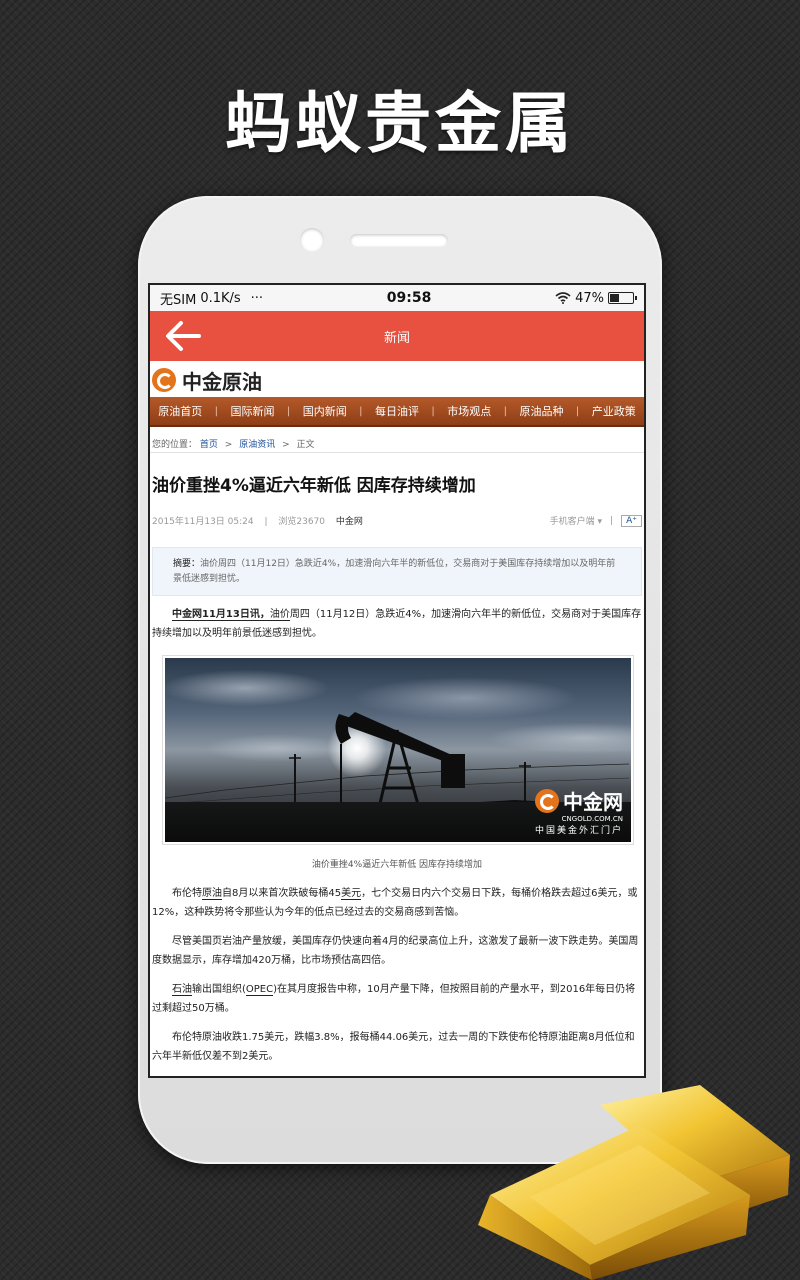 The image size is (800, 1280). I want to click on more-dots-icon: ···, so click(257, 298).